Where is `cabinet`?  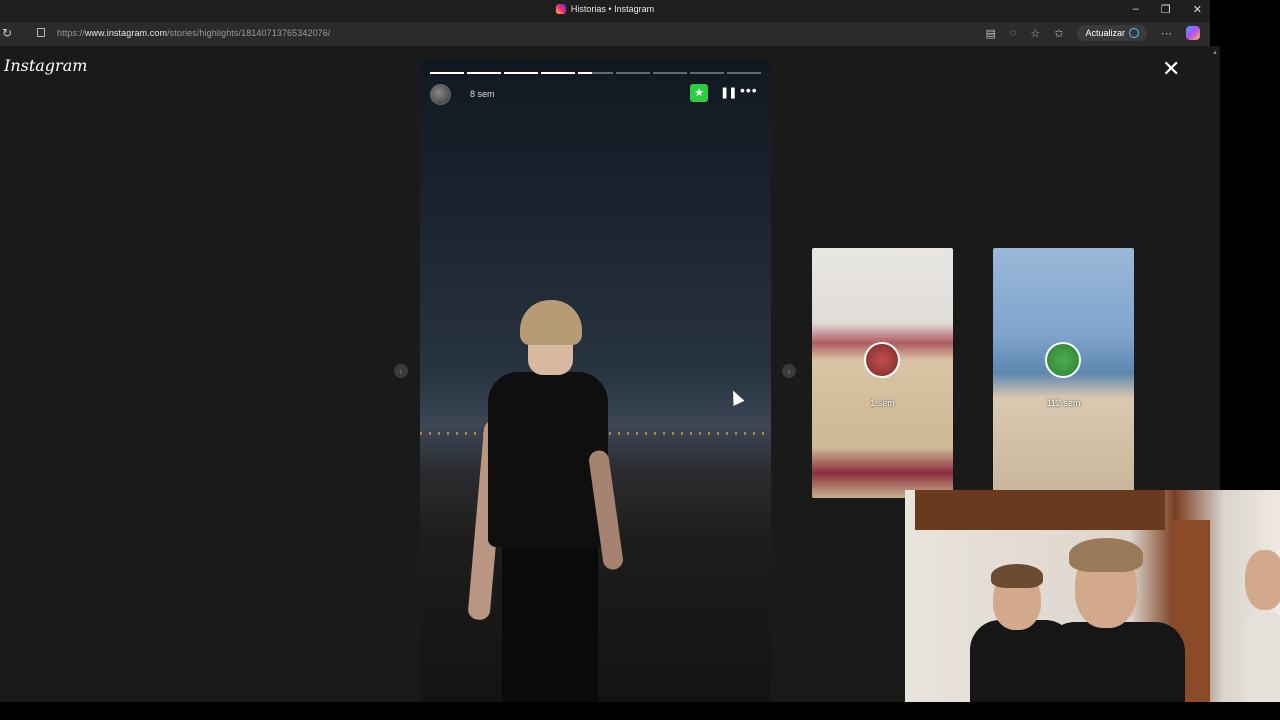
cabinet is located at coordinates (1040, 510).